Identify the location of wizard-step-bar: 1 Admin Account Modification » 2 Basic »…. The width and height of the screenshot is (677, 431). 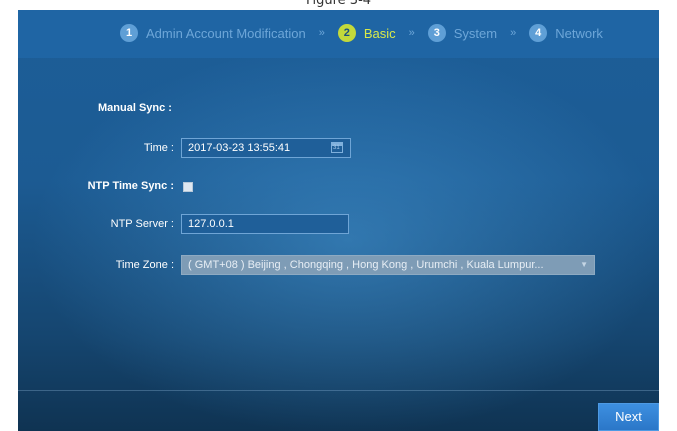
(338, 34).